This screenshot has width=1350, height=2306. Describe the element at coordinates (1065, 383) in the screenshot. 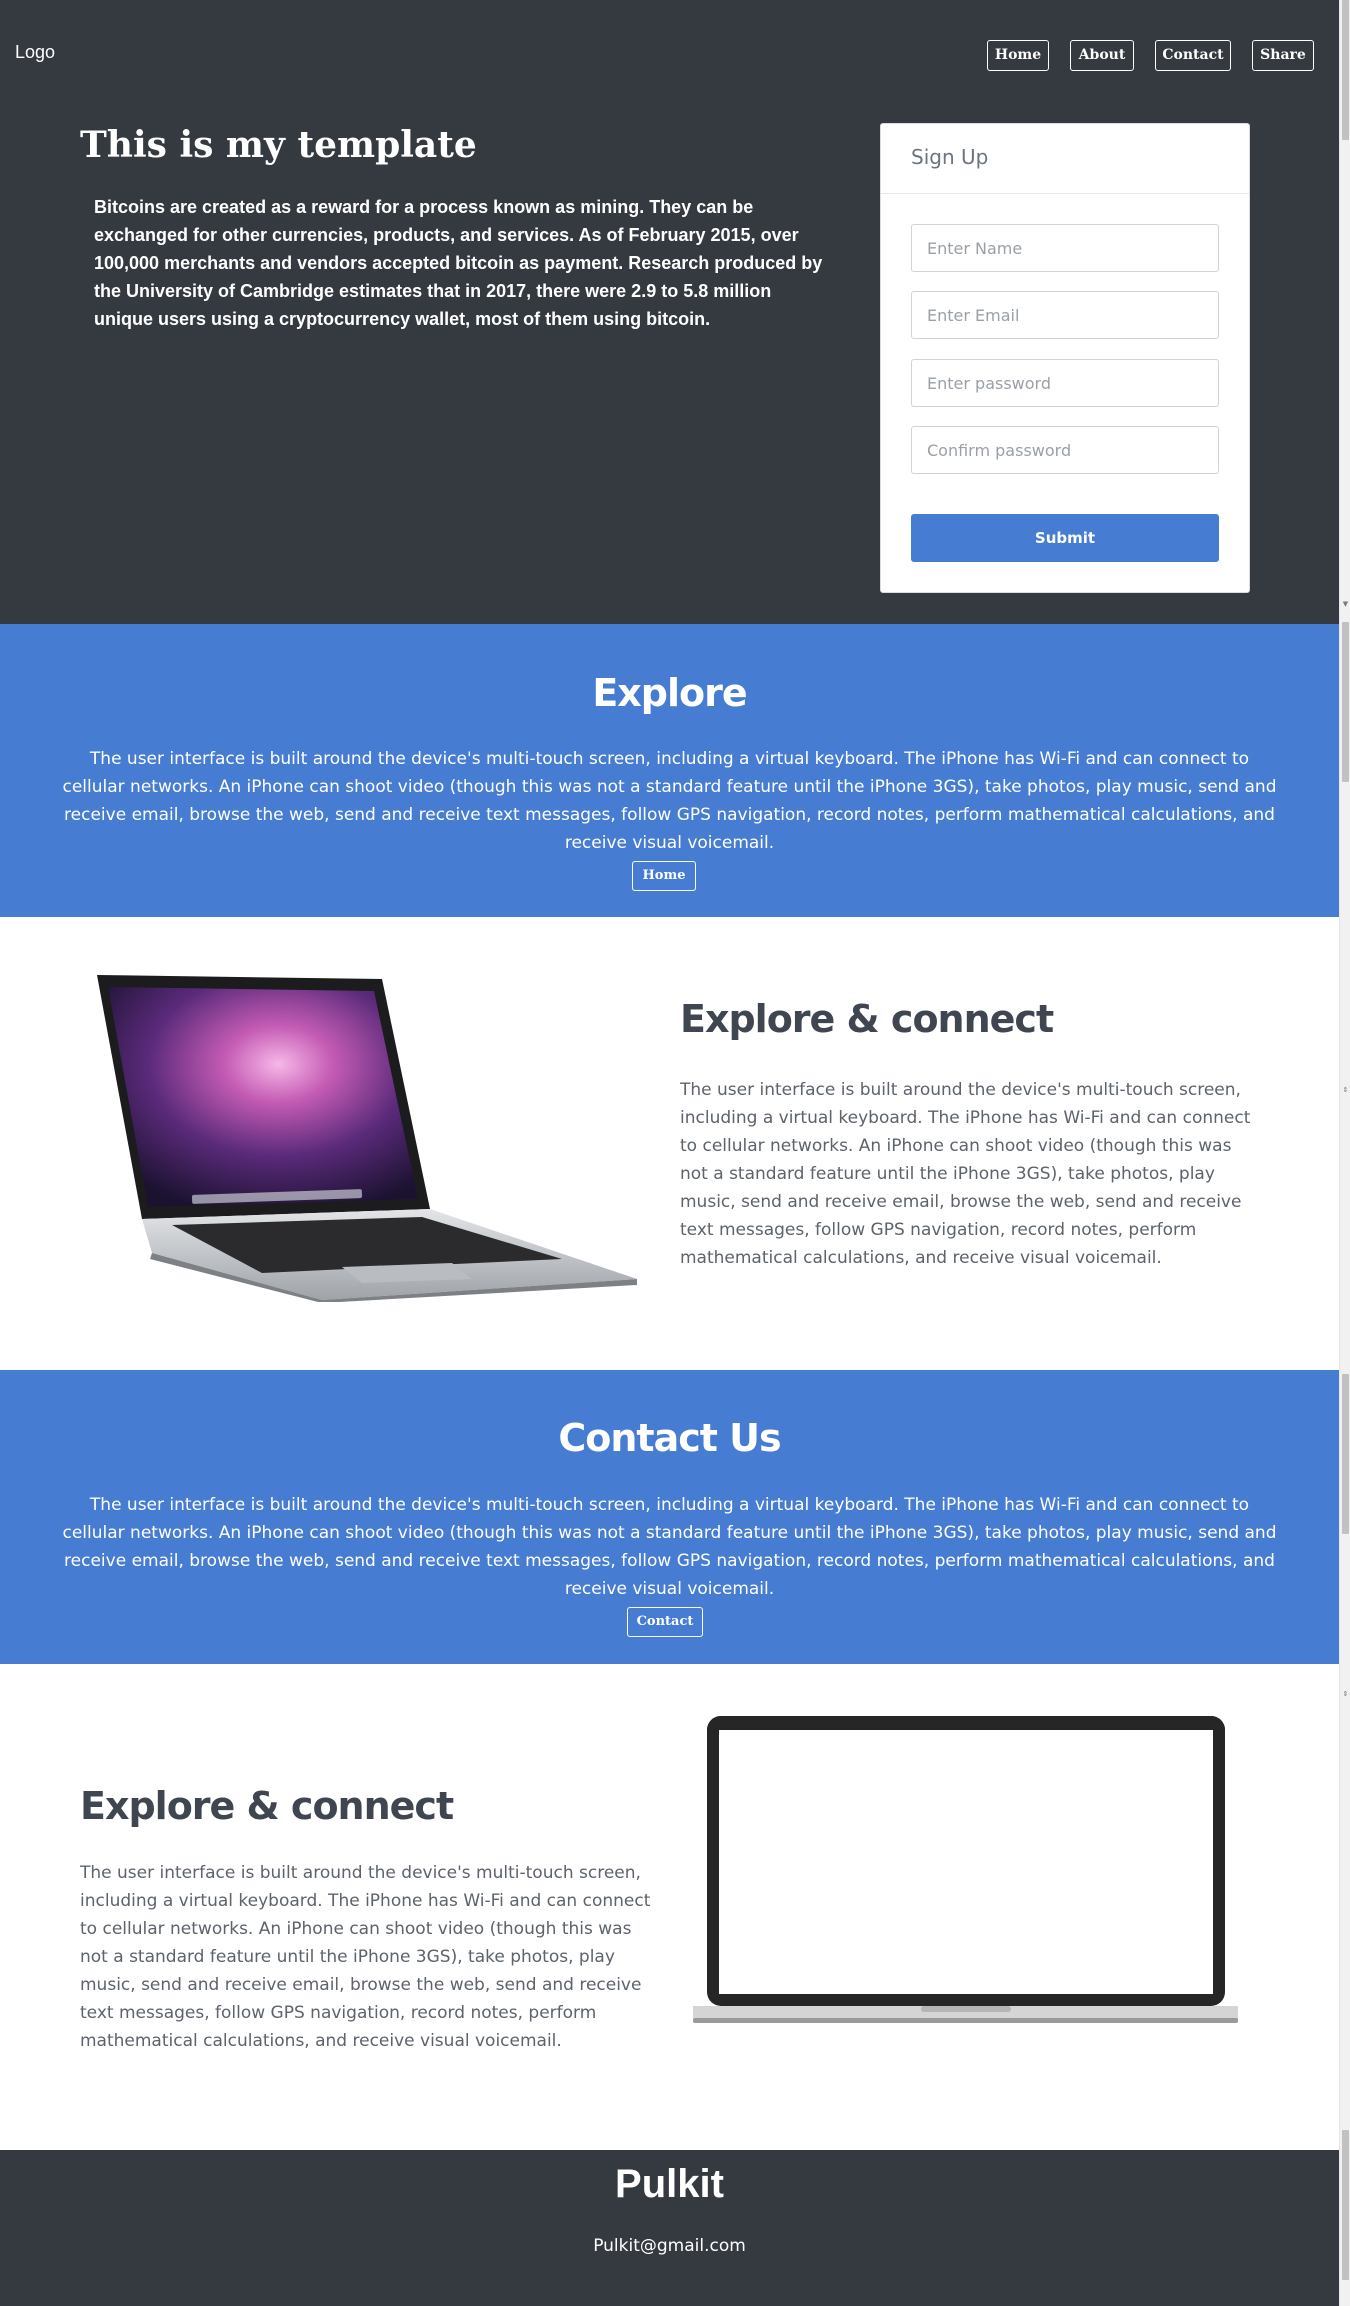

I see `password-field` at that location.